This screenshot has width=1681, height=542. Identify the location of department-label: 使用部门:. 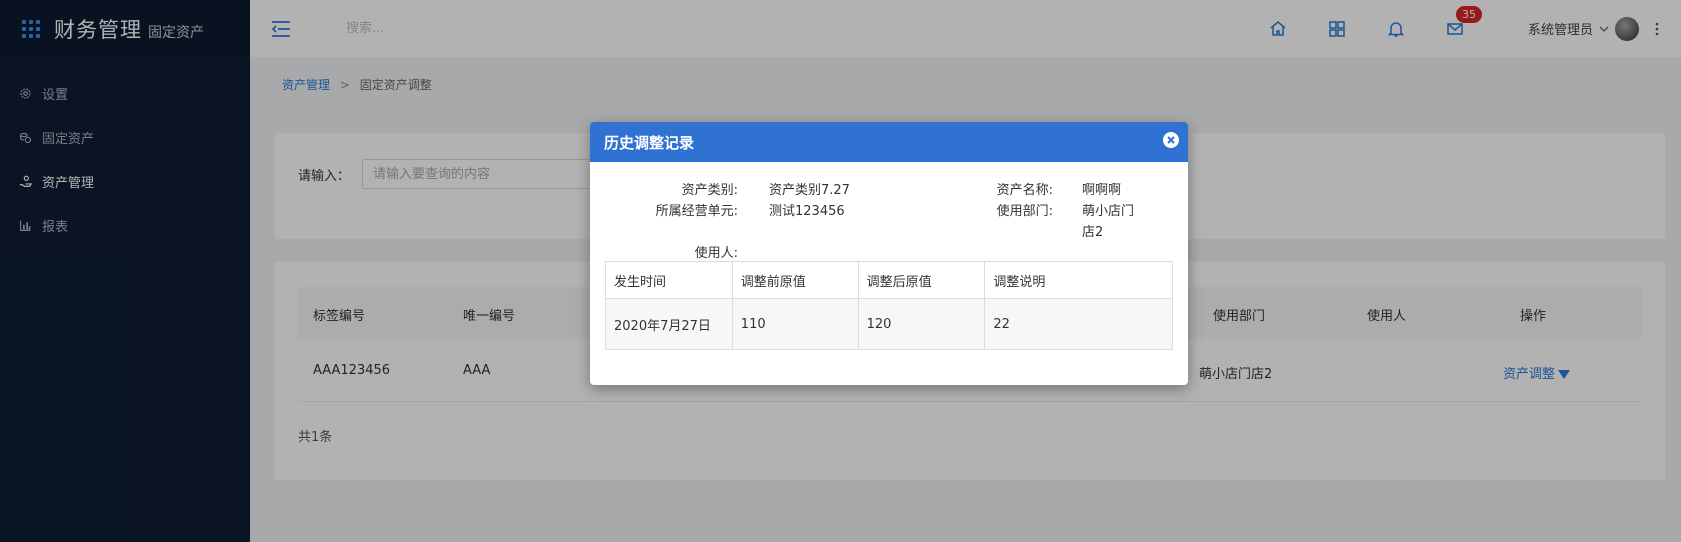
(1024, 211).